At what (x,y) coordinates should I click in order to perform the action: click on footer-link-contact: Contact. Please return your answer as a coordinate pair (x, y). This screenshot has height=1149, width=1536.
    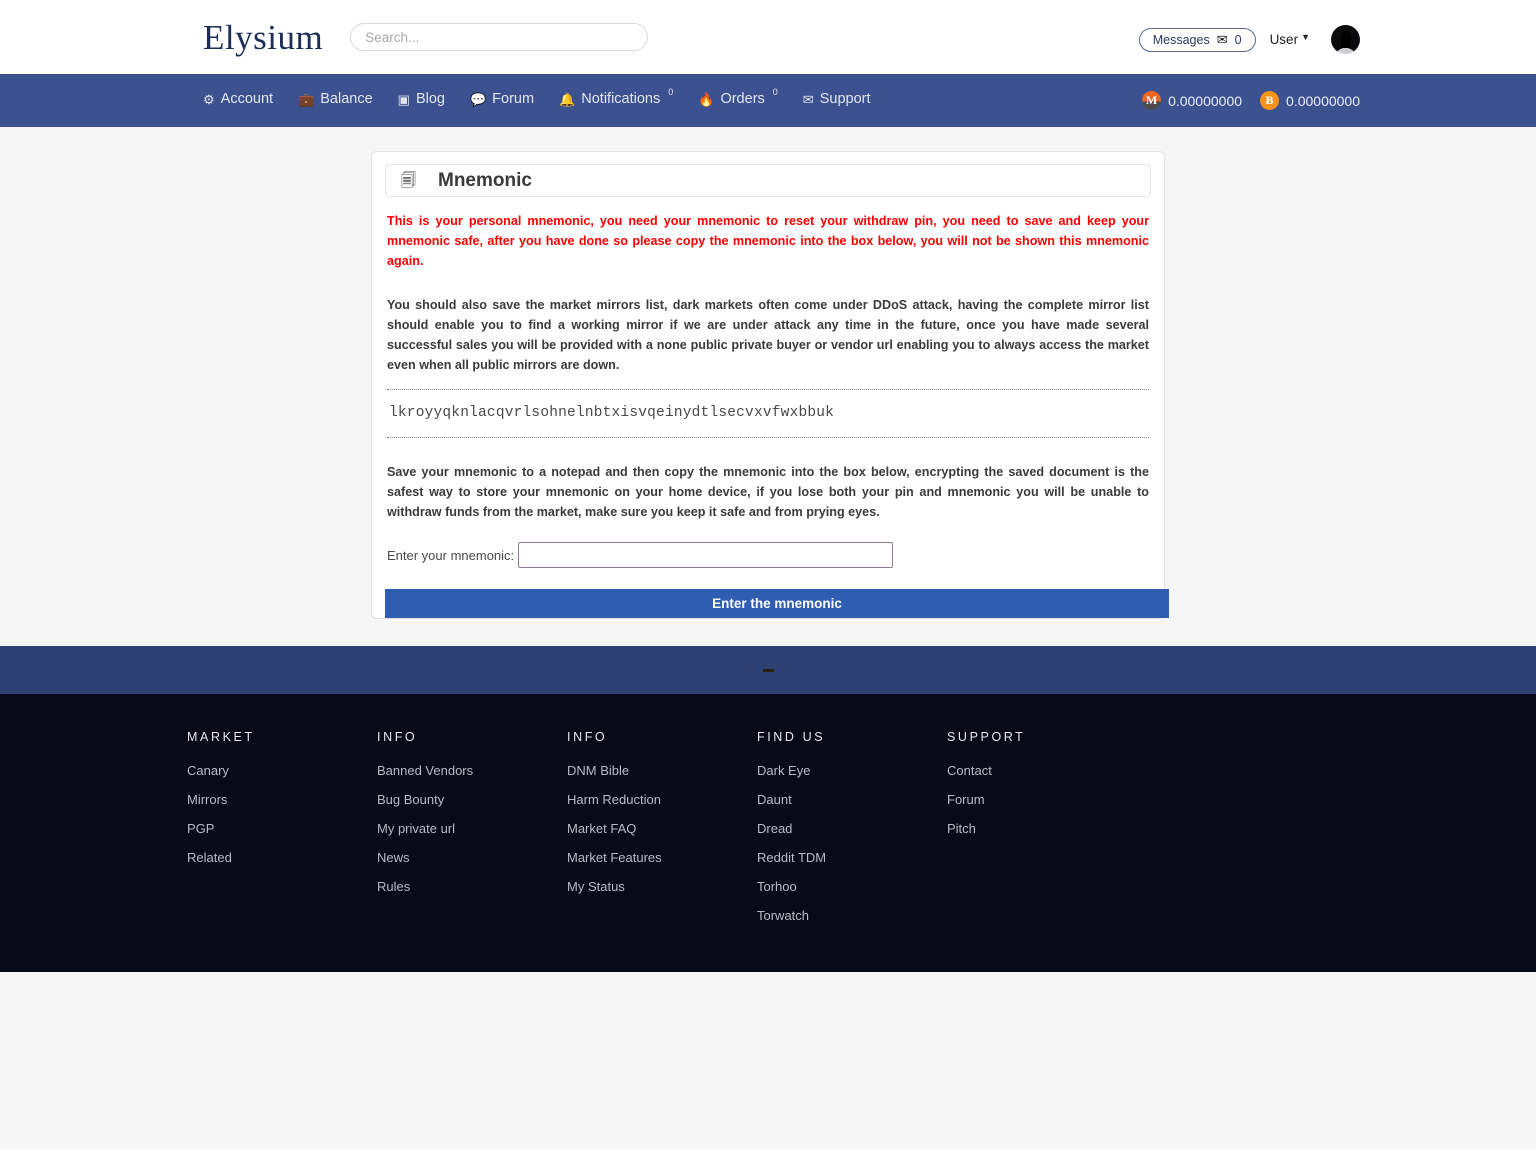
    Looking at the image, I should click on (1042, 770).